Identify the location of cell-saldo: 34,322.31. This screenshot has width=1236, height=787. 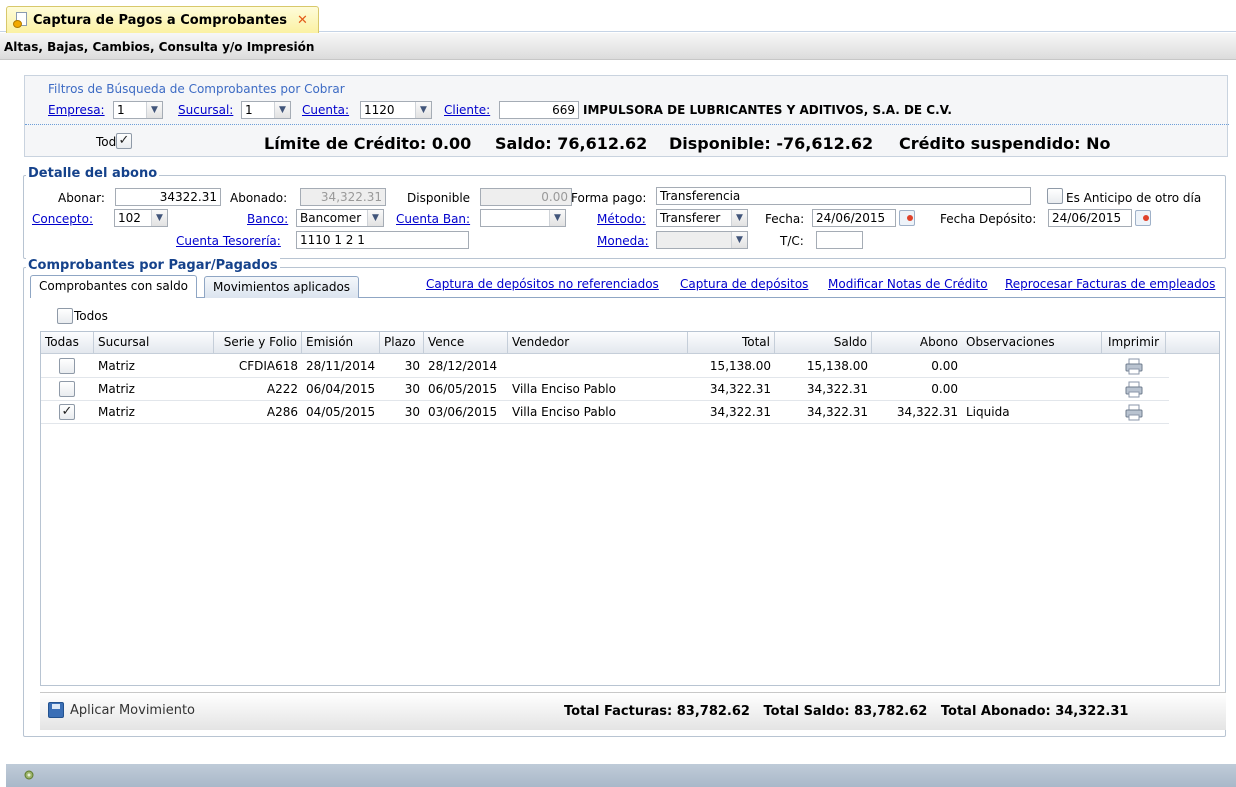
(837, 389).